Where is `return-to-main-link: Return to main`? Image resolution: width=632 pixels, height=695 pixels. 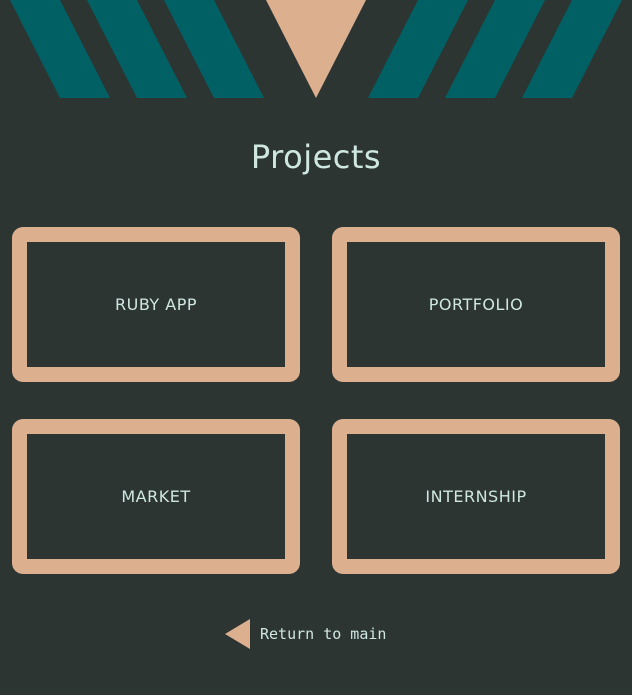
return-to-main-link: Return to main is located at coordinates (305, 634).